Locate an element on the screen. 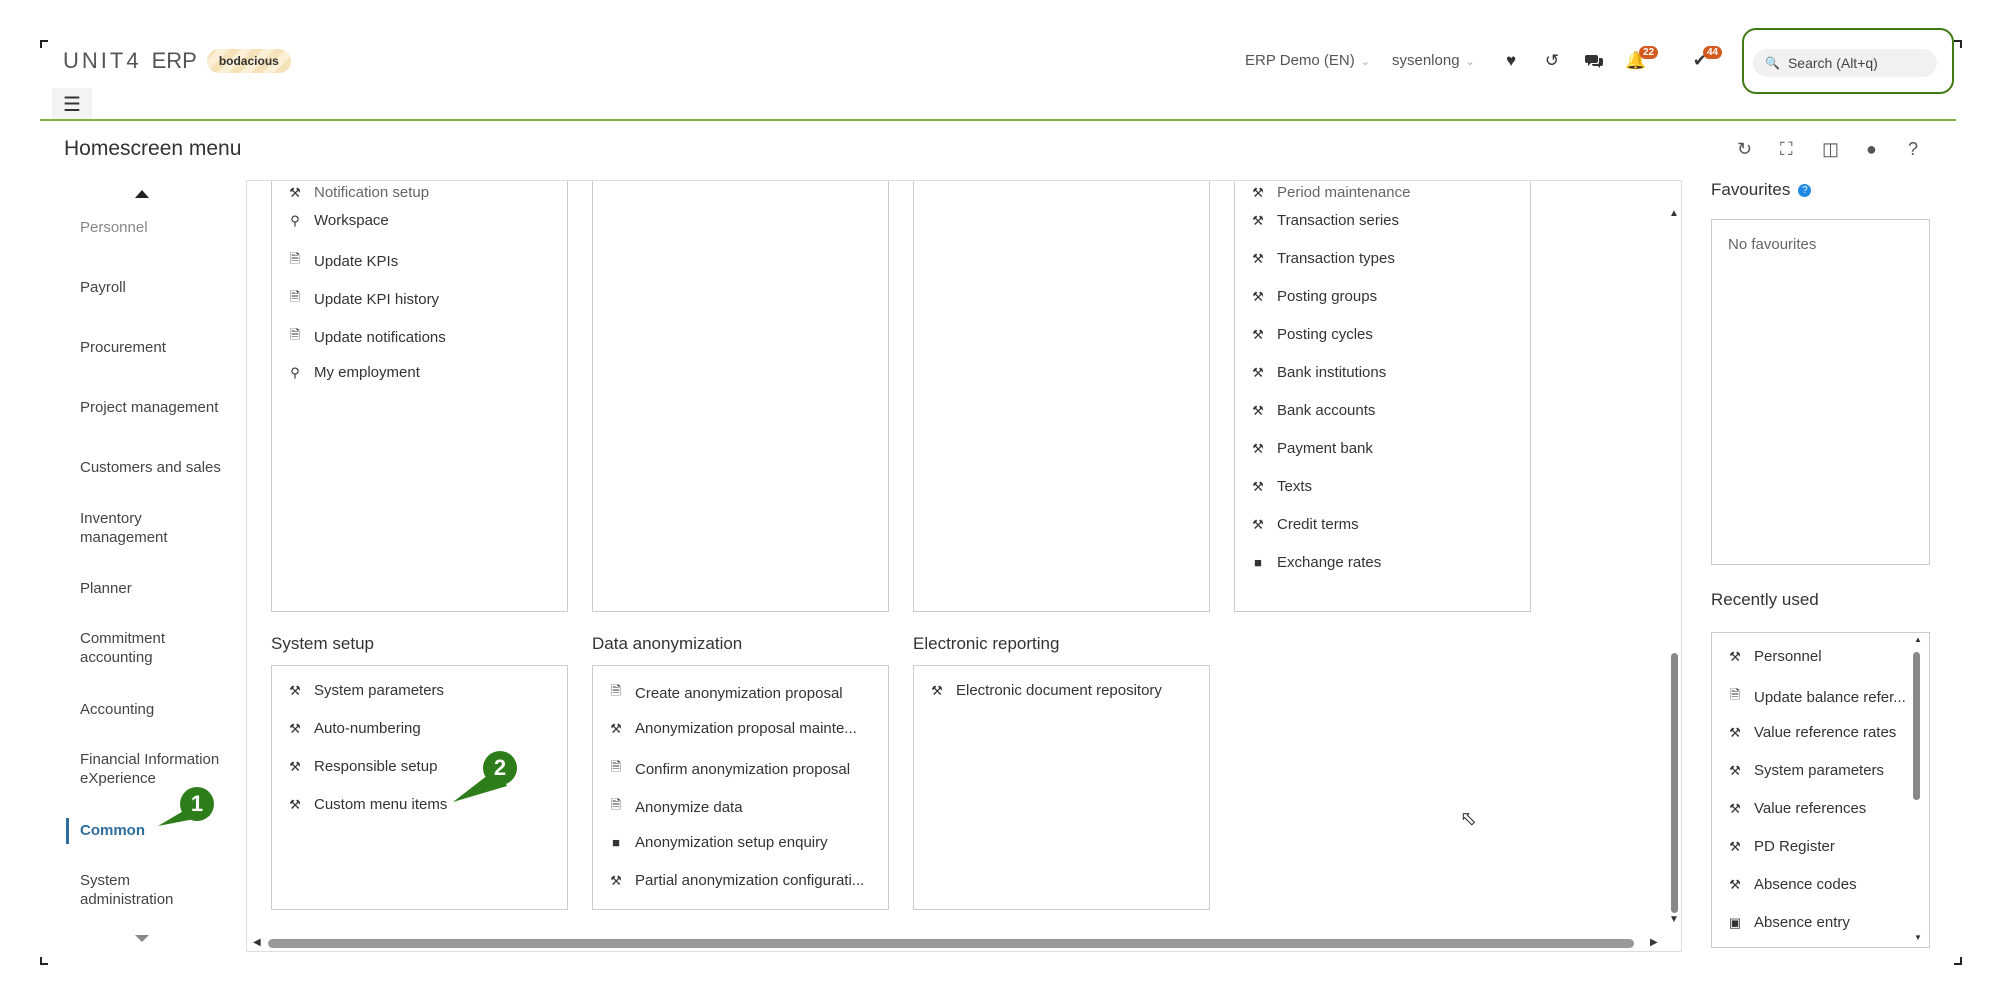 The width and height of the screenshot is (1992, 1004). menu-item-label: Credit terms is located at coordinates (1318, 524).